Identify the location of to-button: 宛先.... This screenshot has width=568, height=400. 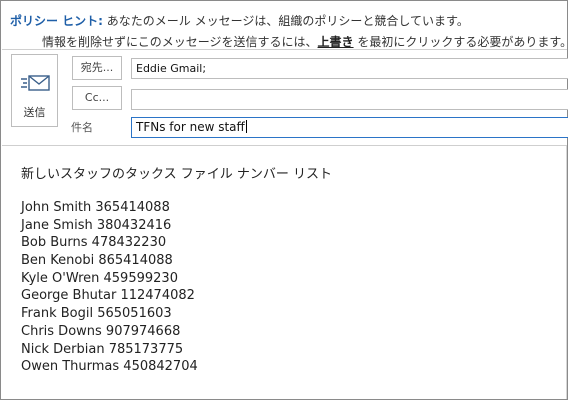
(97, 68).